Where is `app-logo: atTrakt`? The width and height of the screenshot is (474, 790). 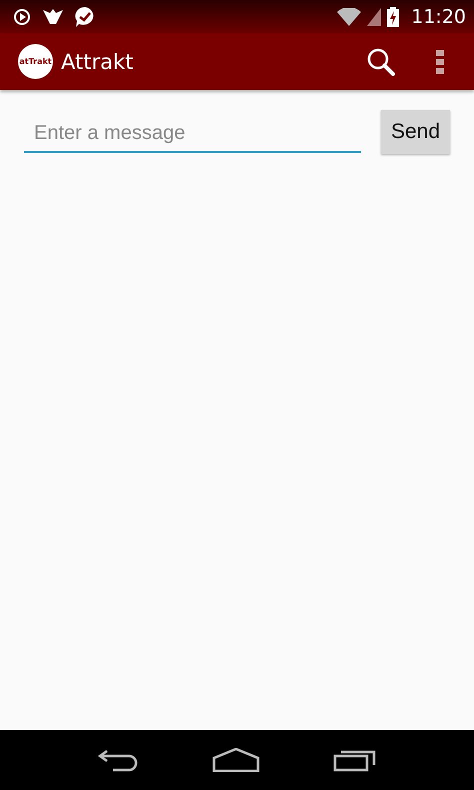
app-logo: atTrakt is located at coordinates (35, 61).